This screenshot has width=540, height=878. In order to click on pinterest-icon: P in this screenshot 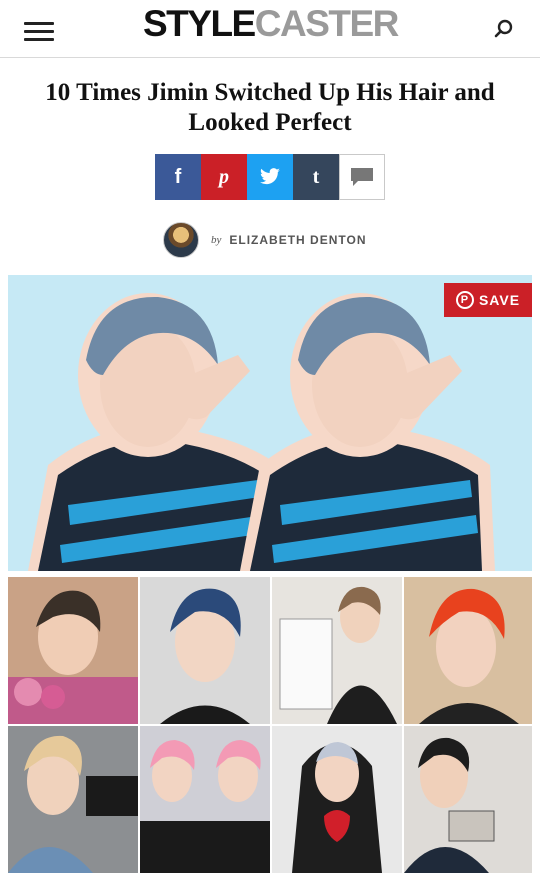, I will do `click(464, 300)`.